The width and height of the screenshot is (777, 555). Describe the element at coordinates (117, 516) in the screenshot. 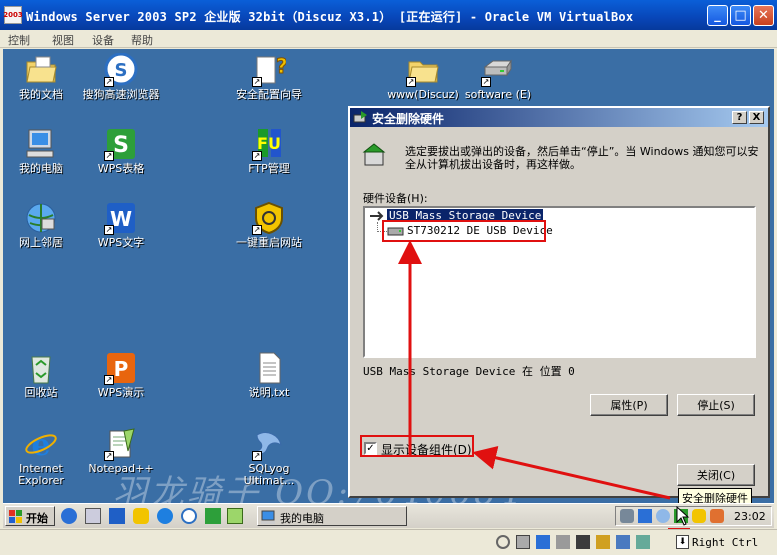

I see `wps-writer-quicklaunch-icon` at that location.